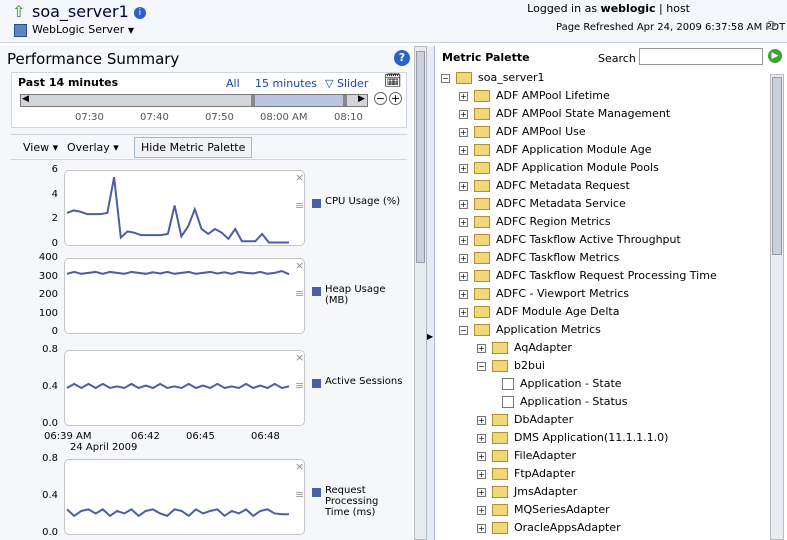 This screenshot has height=540, width=787. Describe the element at coordinates (522, 134) in the screenshot. I see `tree-item: + ADF AMPool Use` at that location.